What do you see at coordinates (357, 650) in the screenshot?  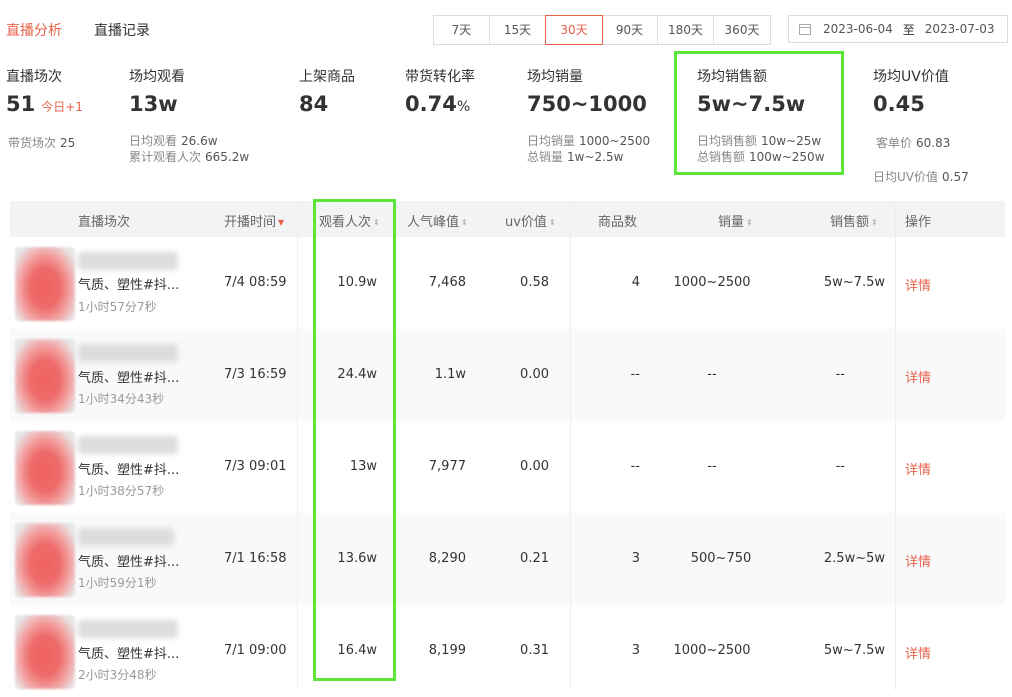 I see `cell-views: 16.4w` at bounding box center [357, 650].